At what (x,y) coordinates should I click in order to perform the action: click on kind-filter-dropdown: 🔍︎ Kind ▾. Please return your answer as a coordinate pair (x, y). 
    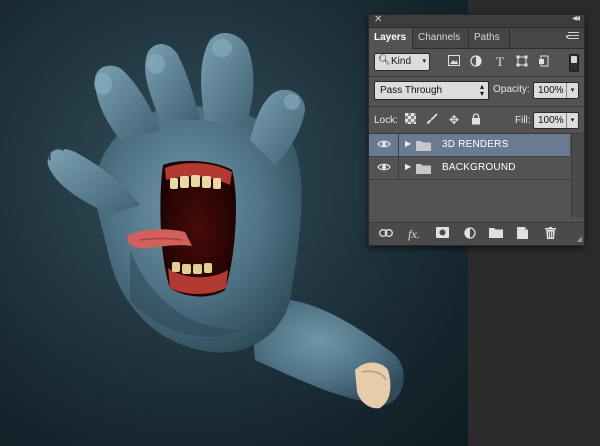
    Looking at the image, I should click on (402, 62).